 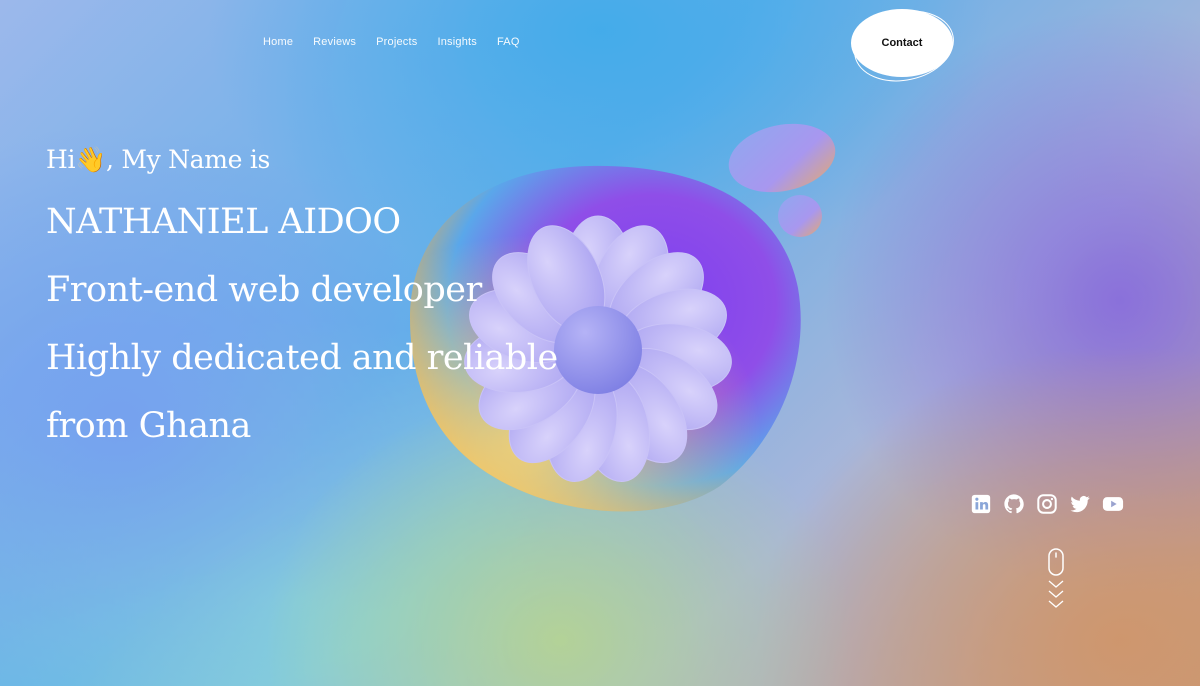 What do you see at coordinates (334, 42) in the screenshot?
I see `nav-reviews: Reviews` at bounding box center [334, 42].